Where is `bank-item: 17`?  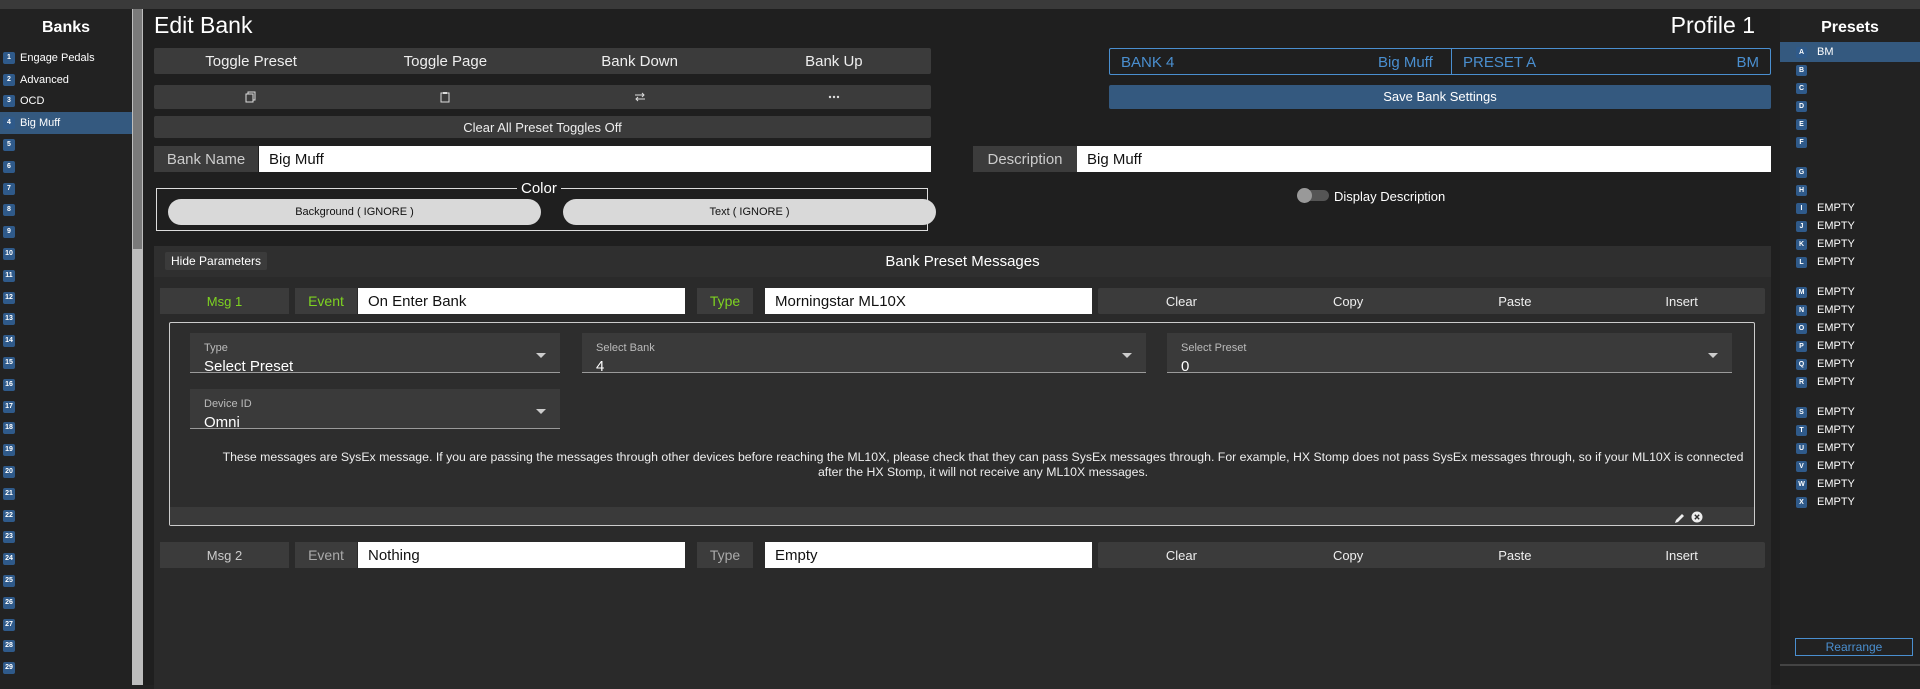 bank-item: 17 is located at coordinates (66, 407).